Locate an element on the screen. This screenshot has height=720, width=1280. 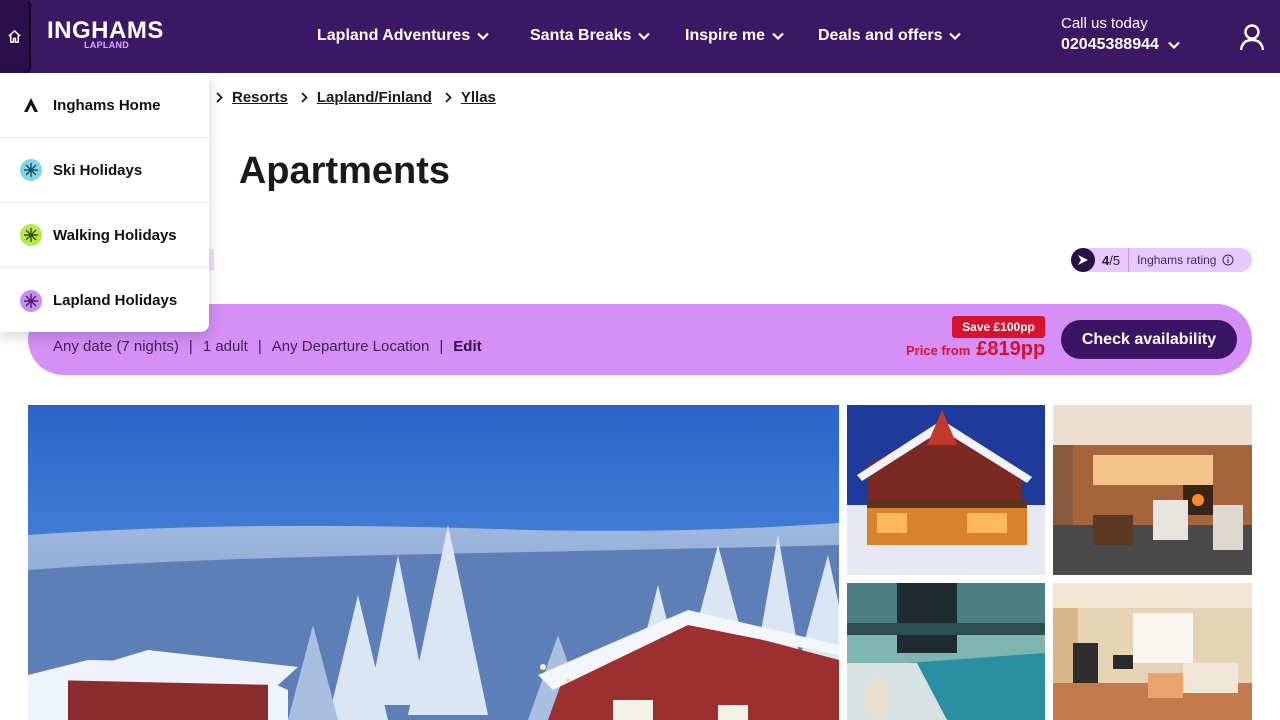
compass-icon is located at coordinates (31, 235).